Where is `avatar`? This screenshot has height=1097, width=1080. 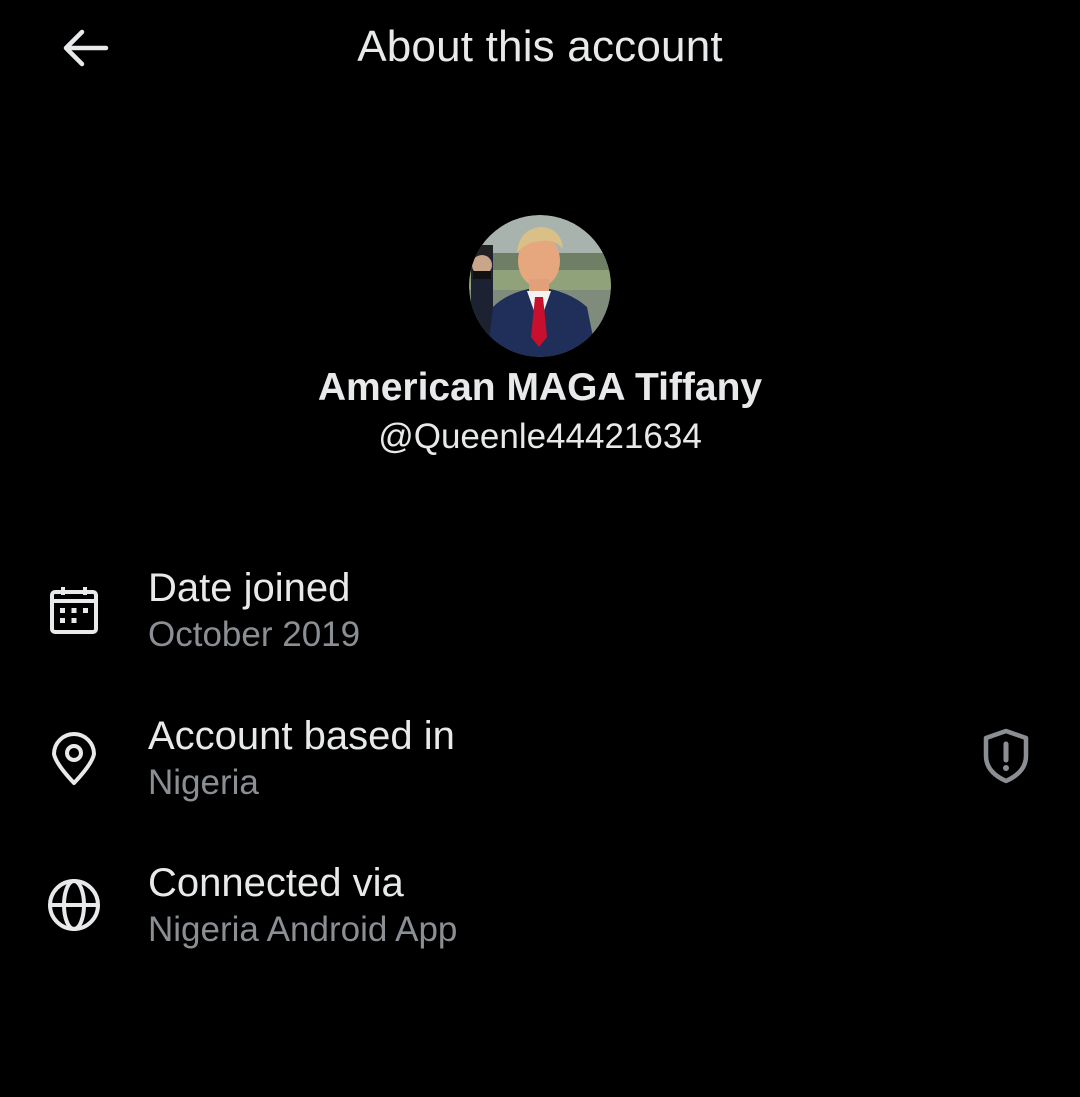
avatar is located at coordinates (540, 286).